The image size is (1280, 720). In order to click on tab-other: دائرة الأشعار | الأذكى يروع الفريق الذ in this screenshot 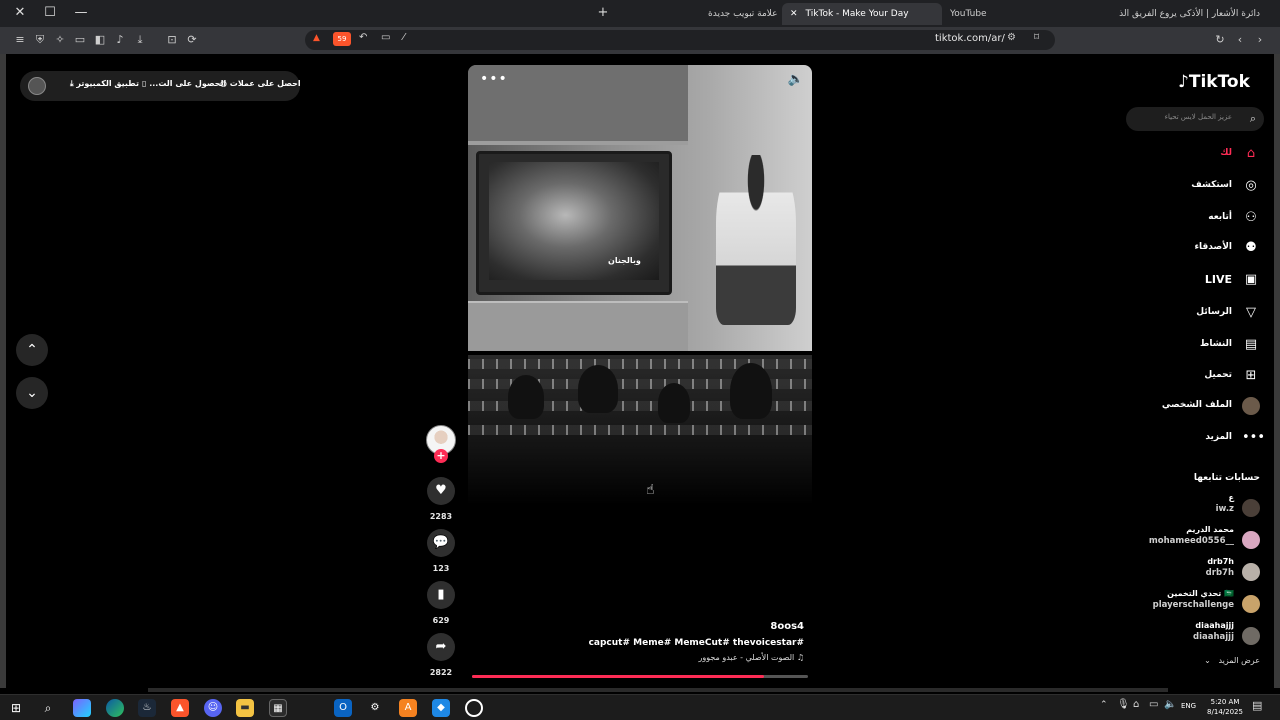, I will do `click(1175, 14)`.